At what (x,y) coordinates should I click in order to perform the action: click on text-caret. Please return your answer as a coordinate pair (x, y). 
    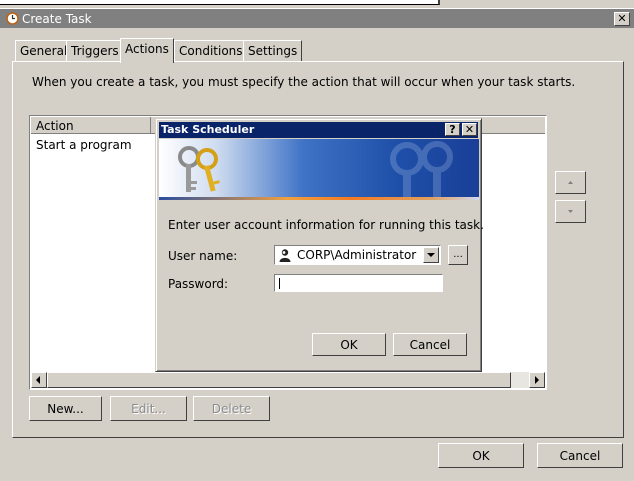
    Looking at the image, I should click on (279, 283).